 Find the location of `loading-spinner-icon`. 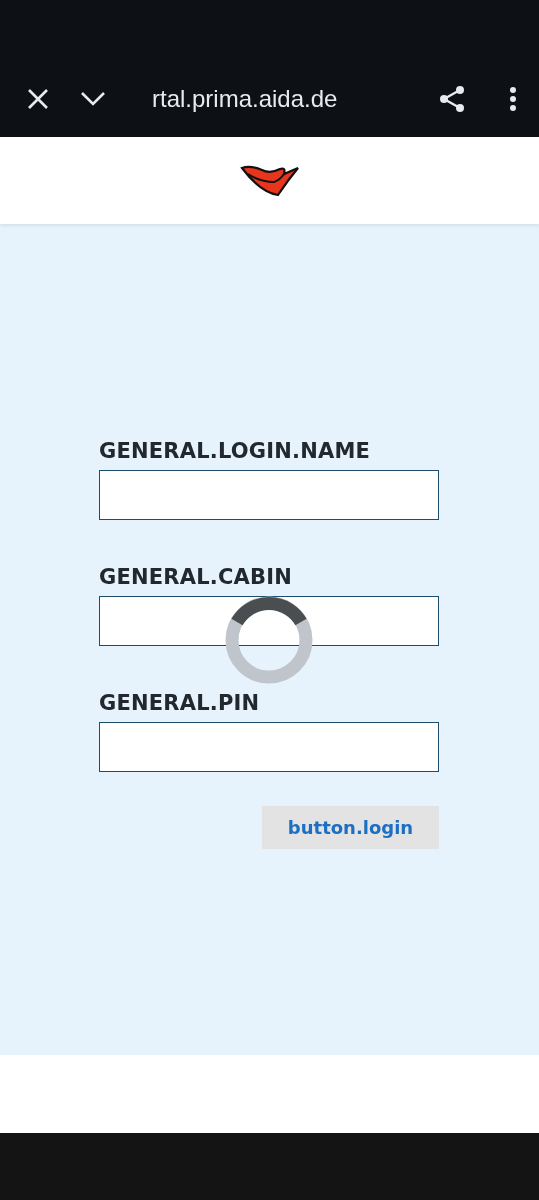

loading-spinner-icon is located at coordinates (269, 640).